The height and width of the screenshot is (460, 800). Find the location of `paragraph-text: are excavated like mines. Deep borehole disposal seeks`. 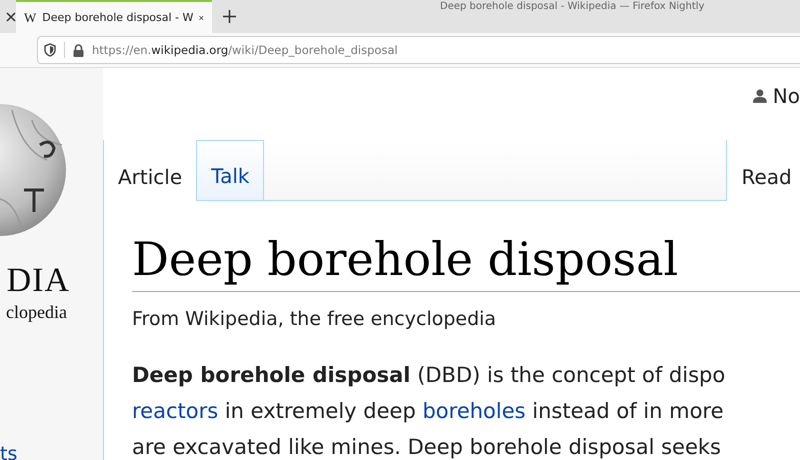

paragraph-text: are excavated like mines. Deep borehole disposal seeks is located at coordinates (426, 447).